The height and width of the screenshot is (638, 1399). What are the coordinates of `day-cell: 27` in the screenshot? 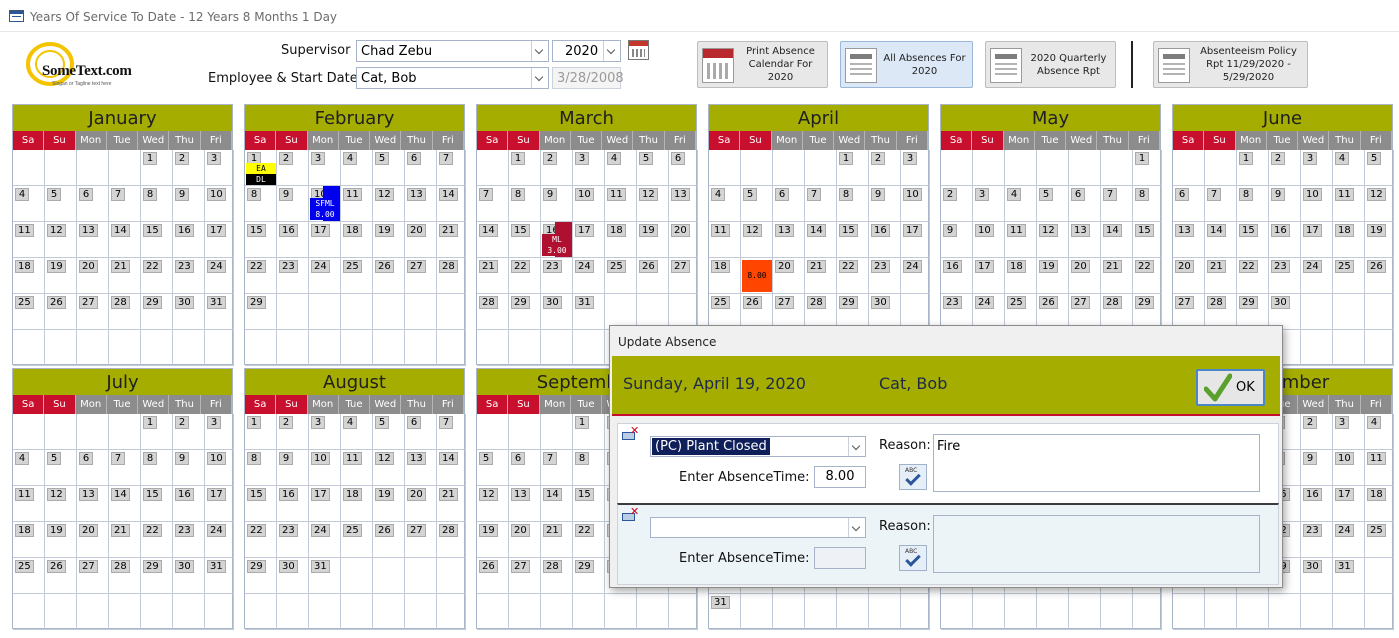 It's located at (93, 312).